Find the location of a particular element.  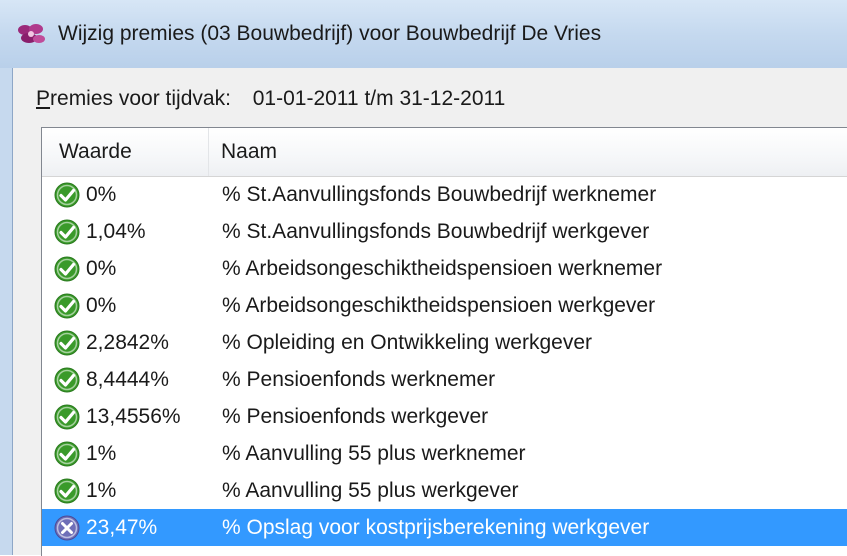

app-flower-icon is located at coordinates (31, 33).